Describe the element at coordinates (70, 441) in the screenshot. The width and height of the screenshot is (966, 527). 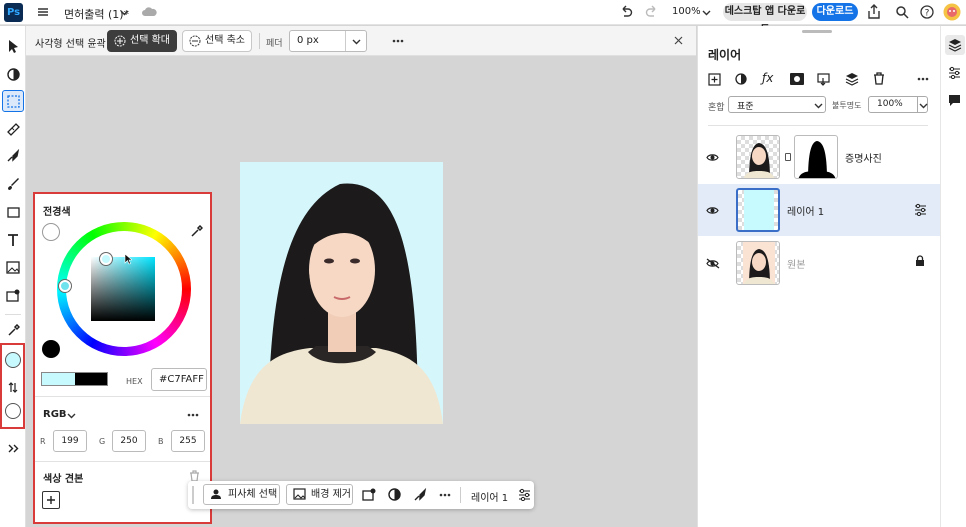
I see `r-input: 199` at that location.